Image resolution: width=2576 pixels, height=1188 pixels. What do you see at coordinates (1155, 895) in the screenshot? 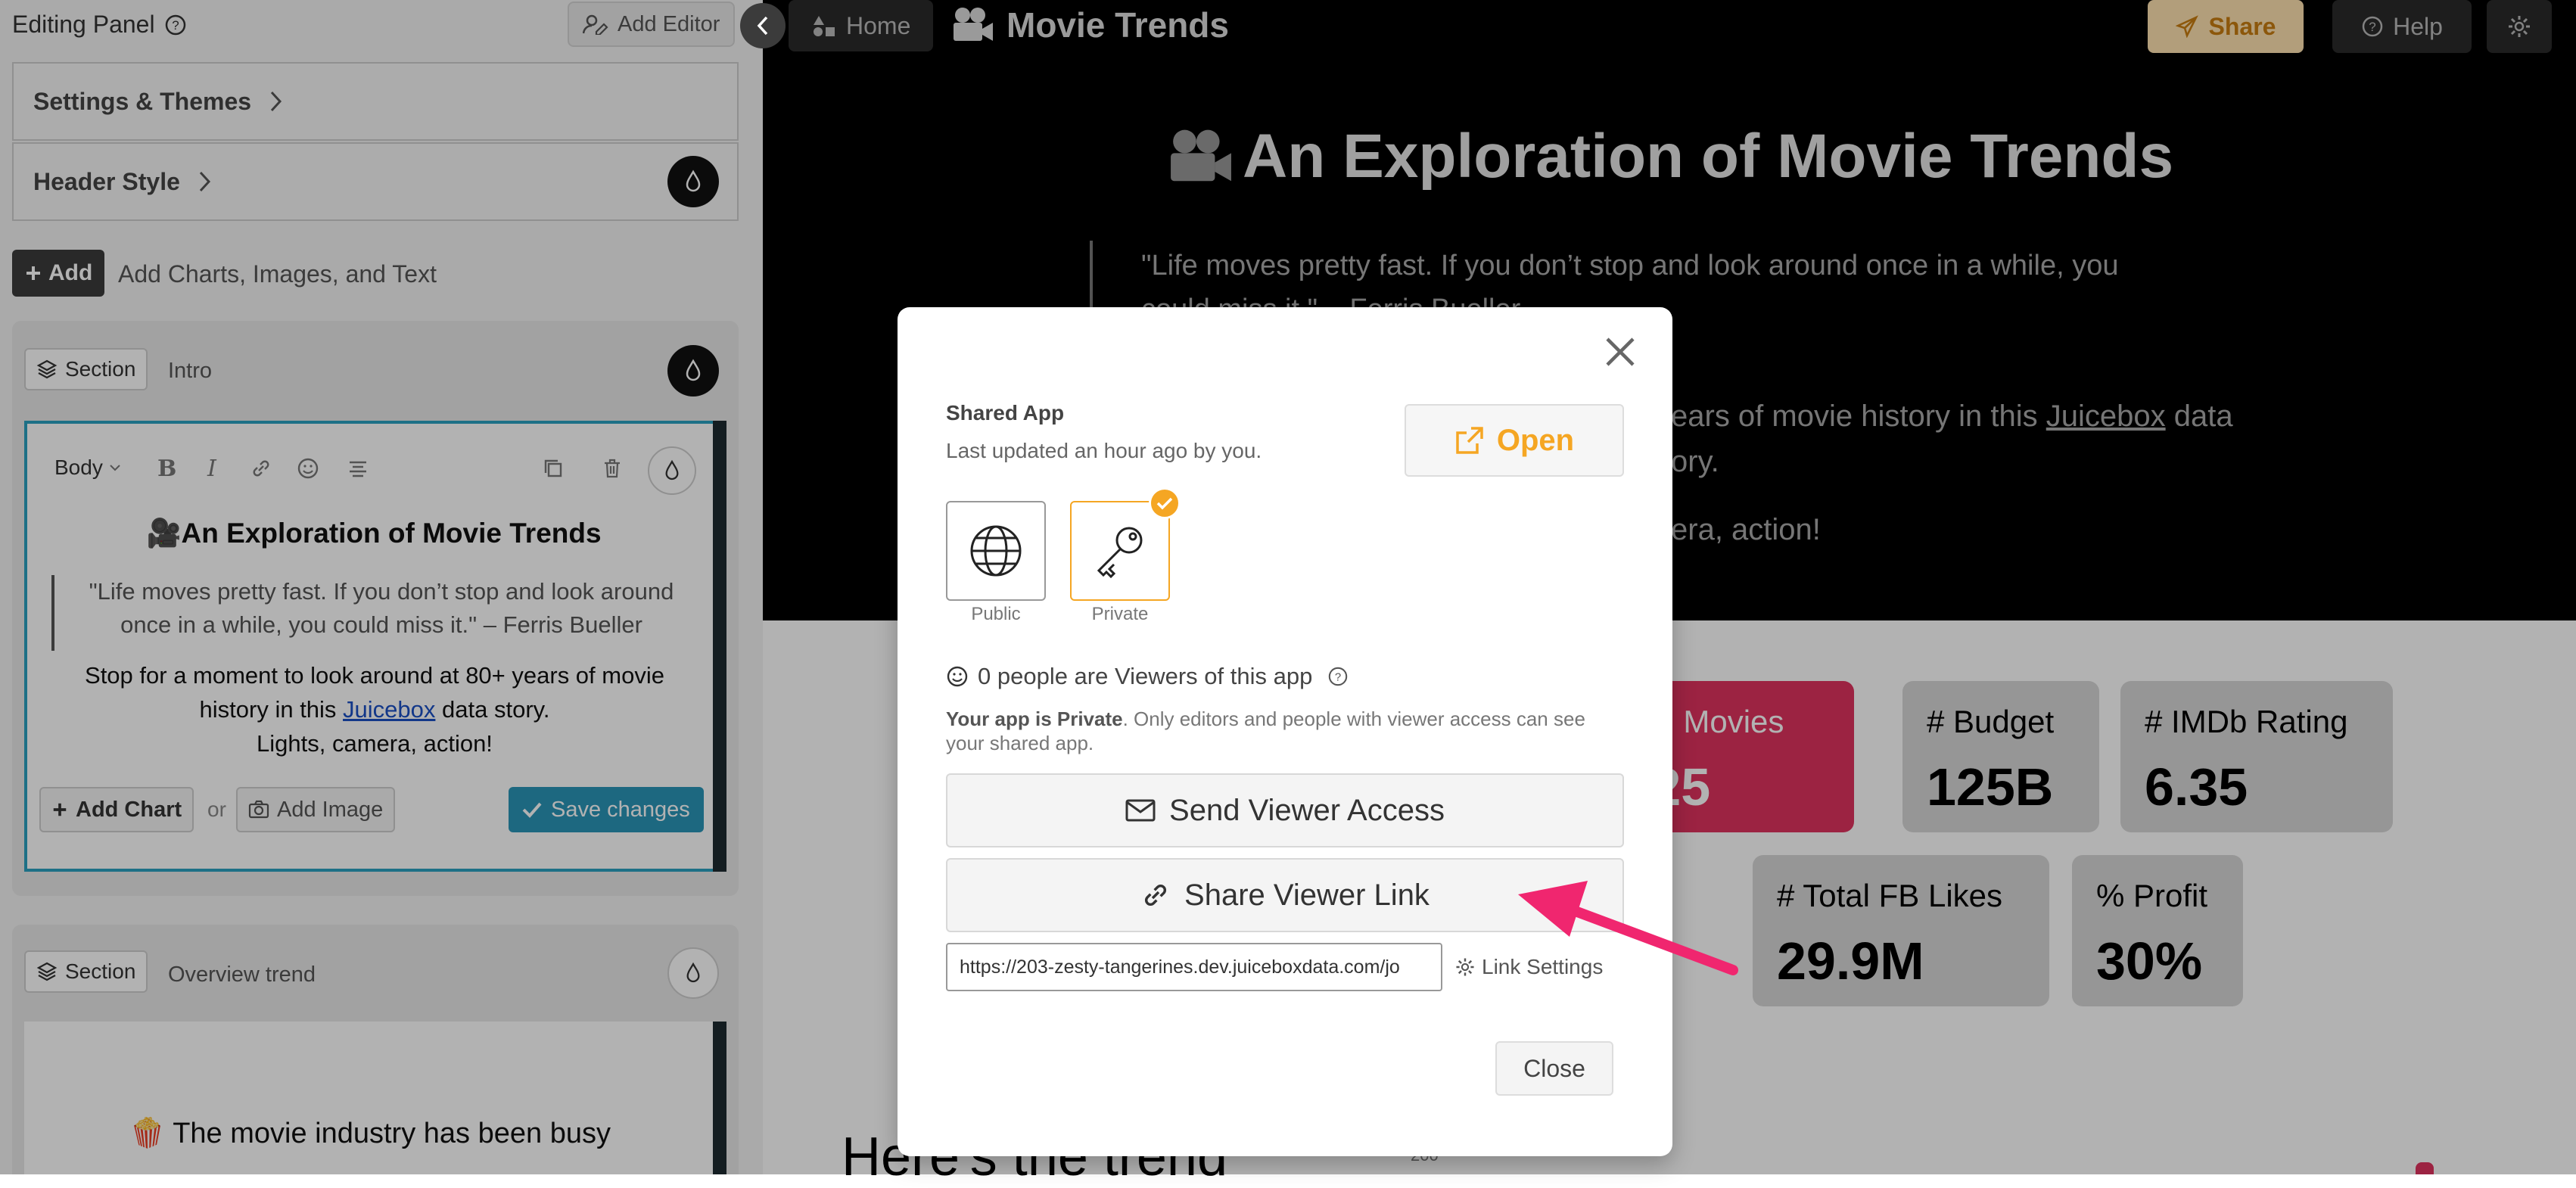
I see `link-icon` at bounding box center [1155, 895].